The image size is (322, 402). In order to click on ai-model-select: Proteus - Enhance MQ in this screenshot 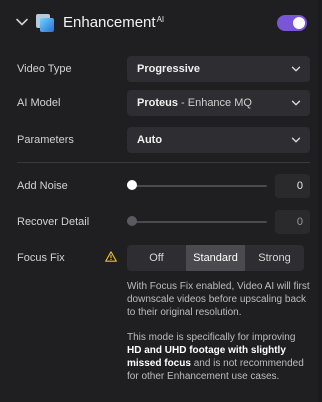, I will do `click(218, 103)`.